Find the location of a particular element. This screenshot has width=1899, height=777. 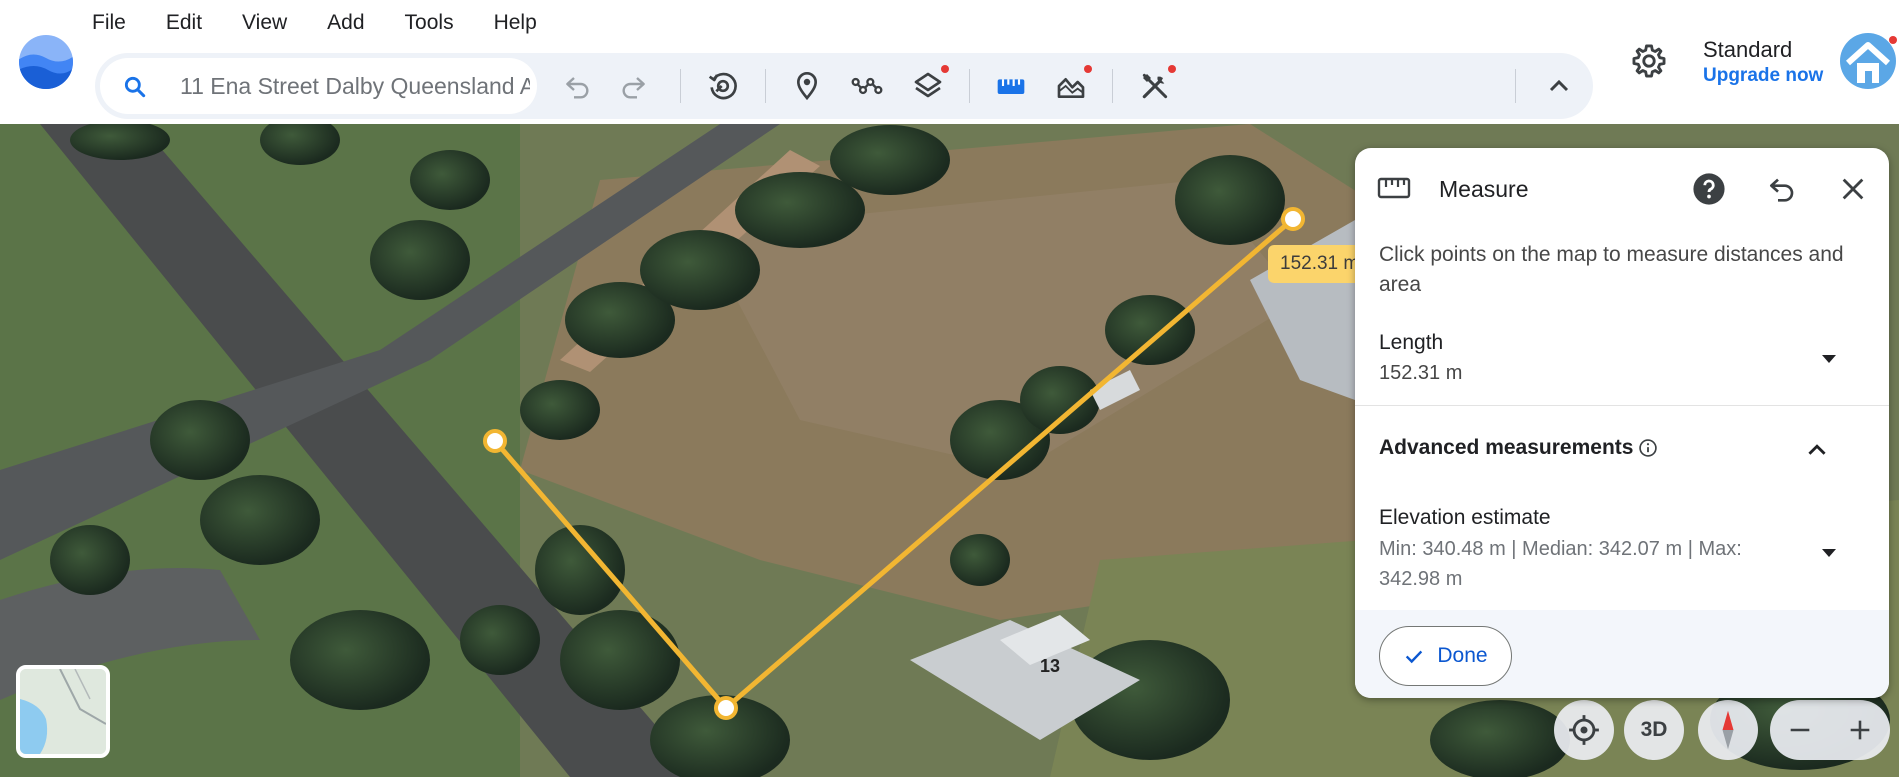

help-icon is located at coordinates (1709, 189).